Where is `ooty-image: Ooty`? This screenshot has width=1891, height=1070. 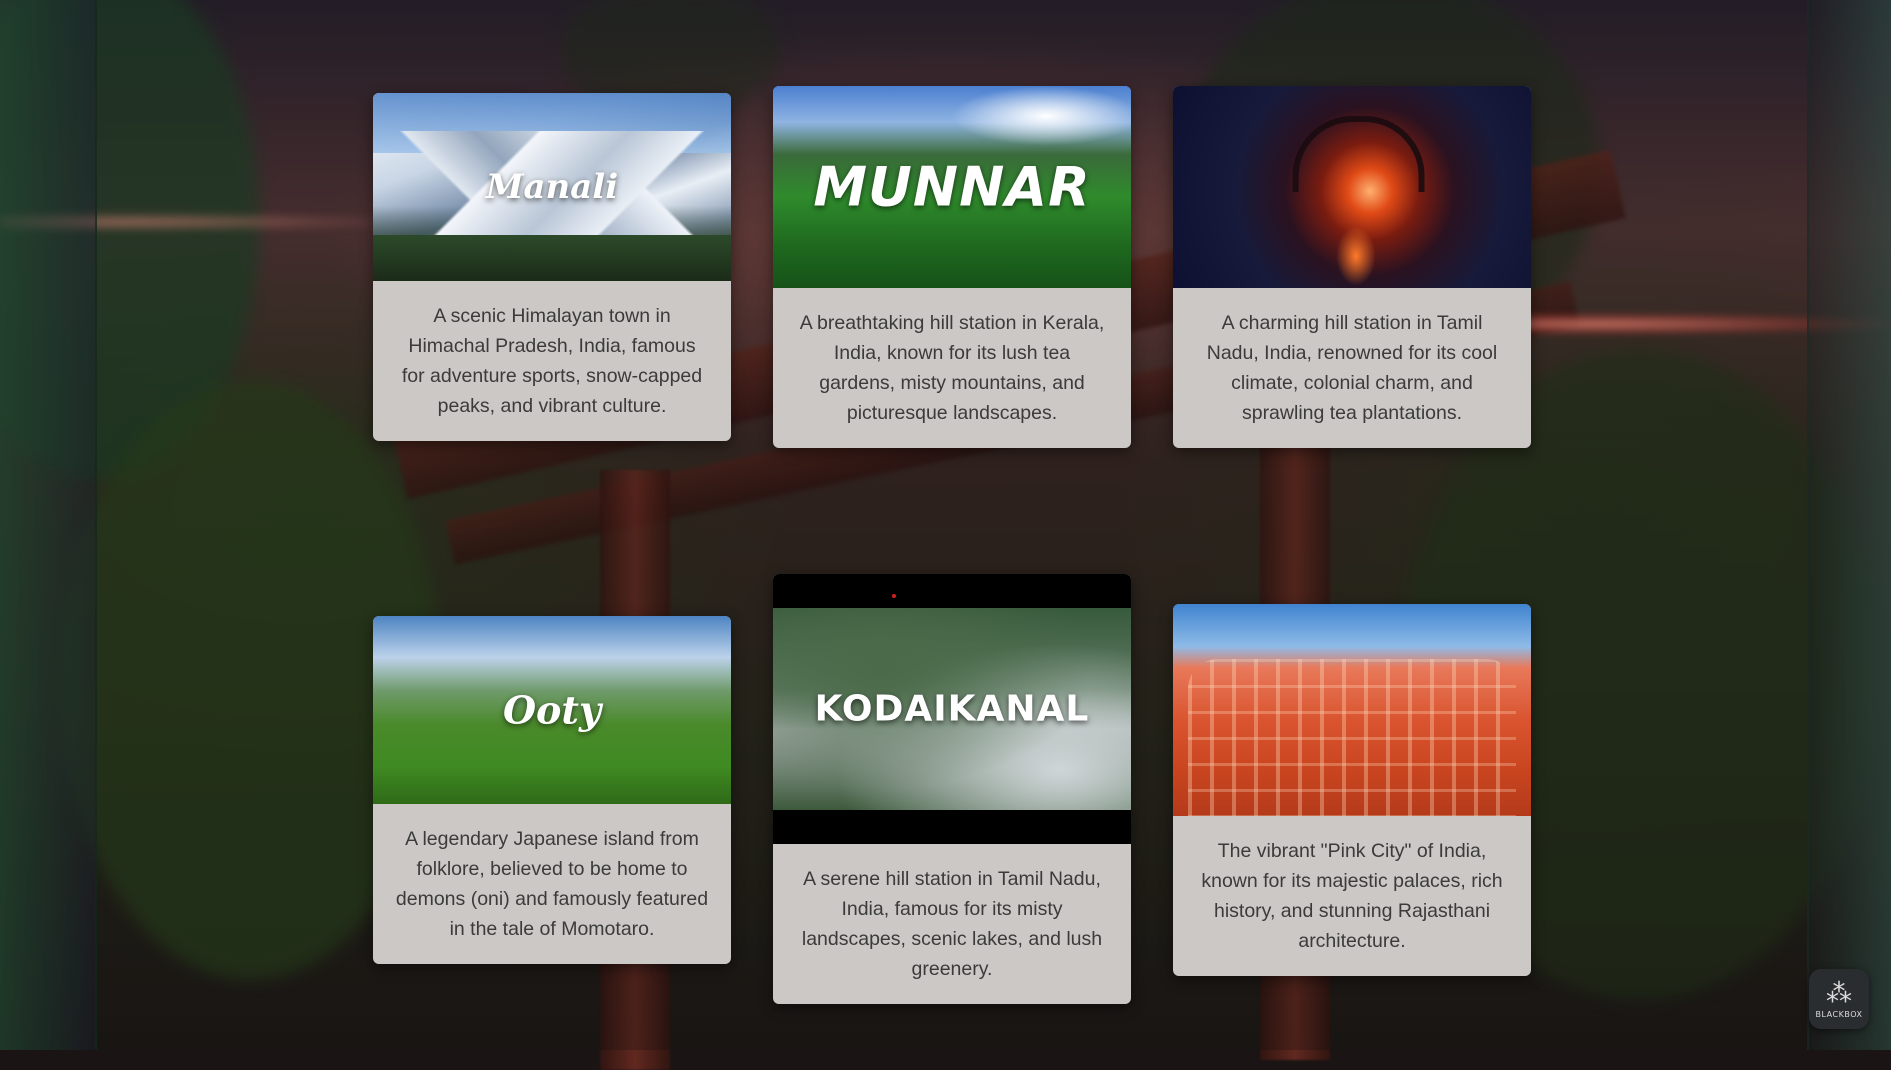 ooty-image: Ooty is located at coordinates (552, 710).